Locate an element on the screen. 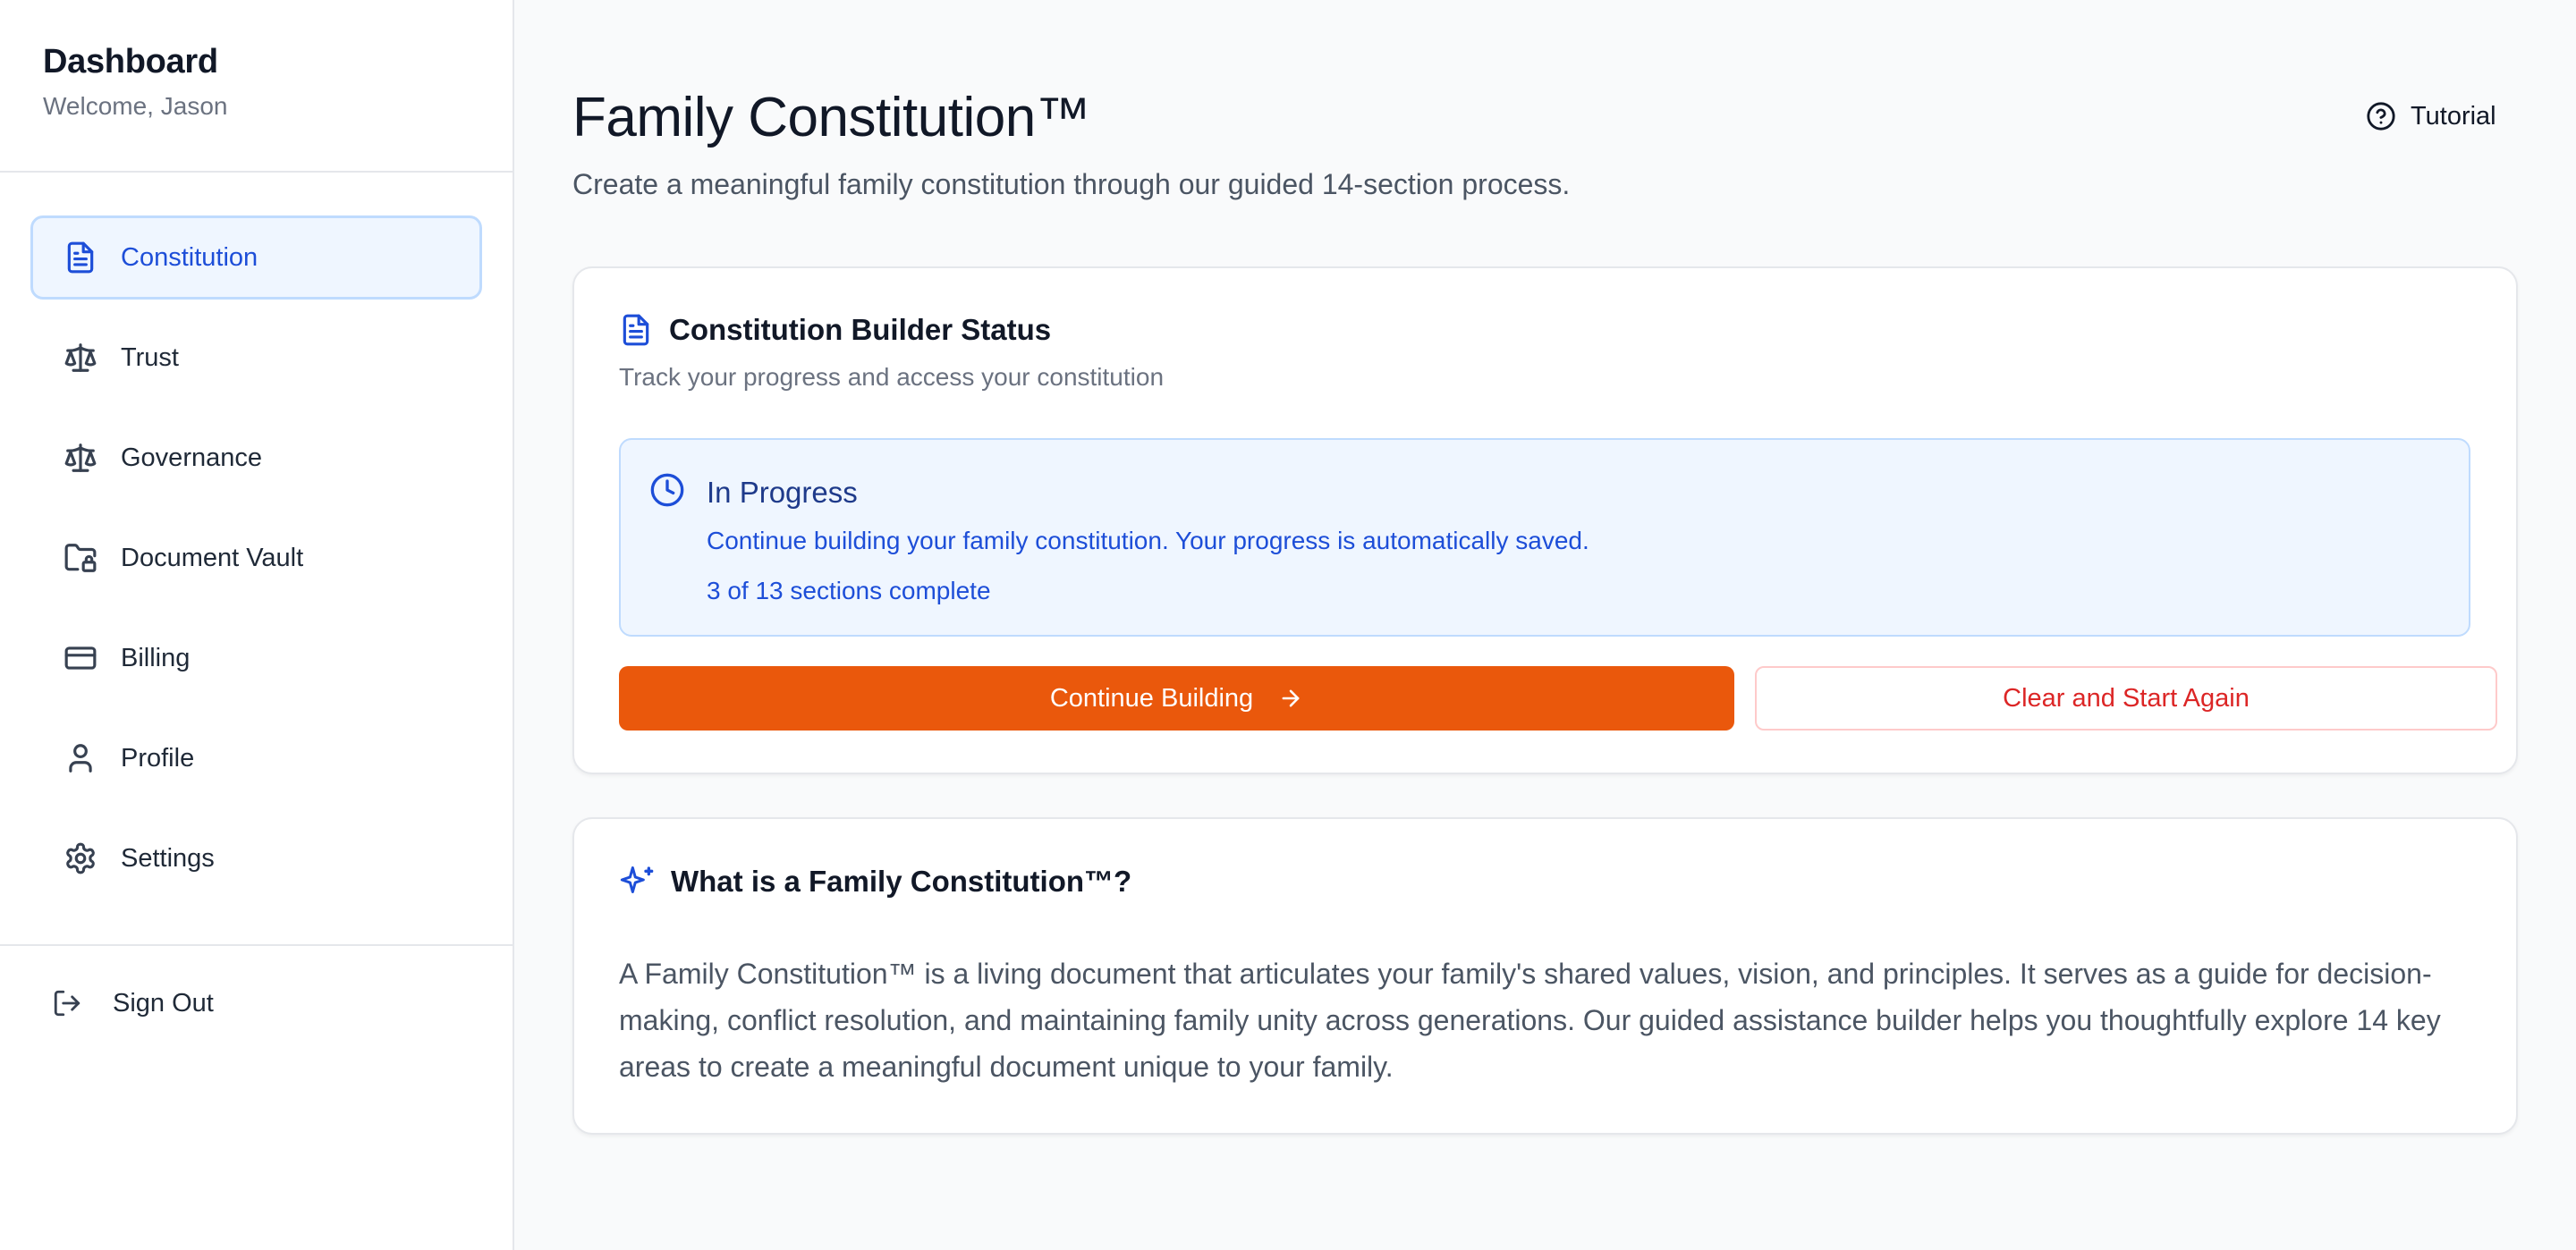 The height and width of the screenshot is (1250, 2576). sidebar-header: Dashboard Welcome, Jason is located at coordinates (256, 86).